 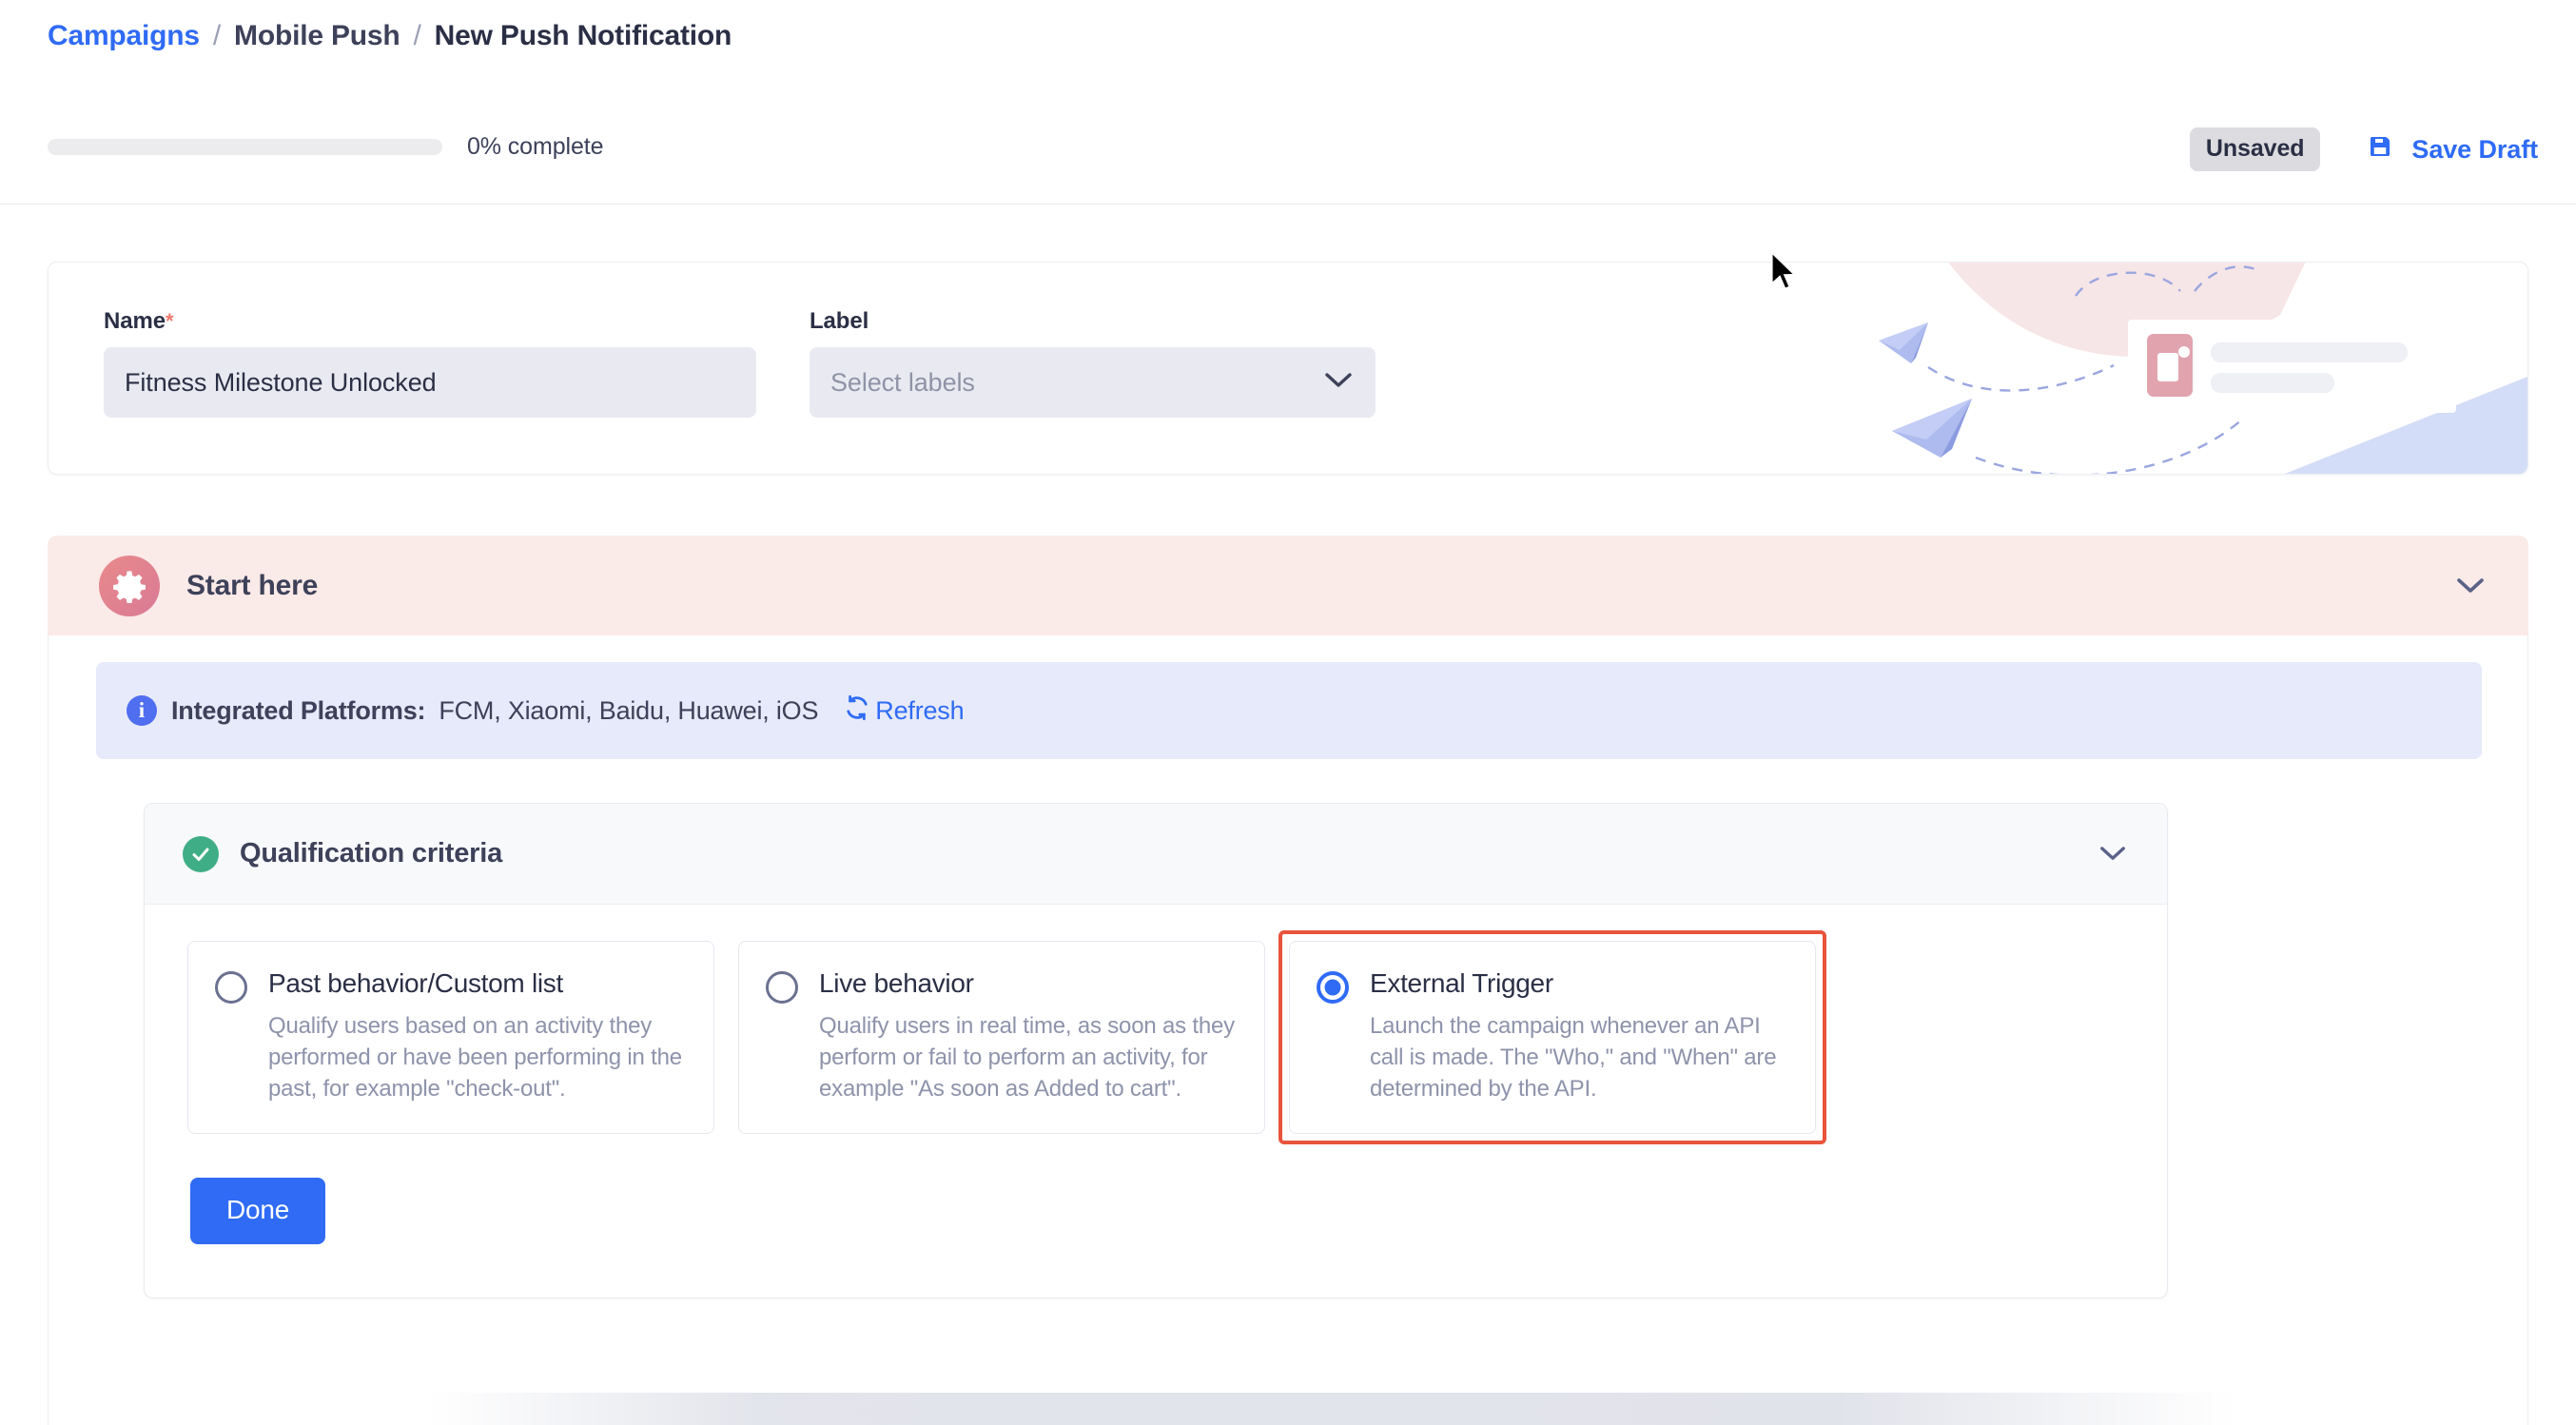 I want to click on section-header-start-here: Start here, so click(x=1288, y=585).